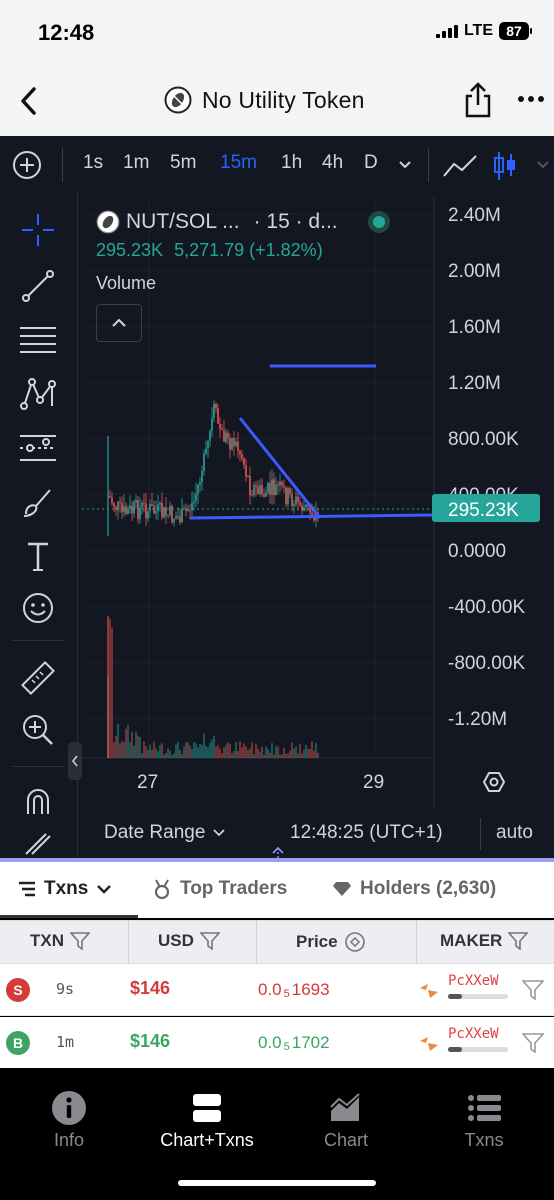 The width and height of the screenshot is (554, 1200). I want to click on nav-info: Info, so click(69, 1120).